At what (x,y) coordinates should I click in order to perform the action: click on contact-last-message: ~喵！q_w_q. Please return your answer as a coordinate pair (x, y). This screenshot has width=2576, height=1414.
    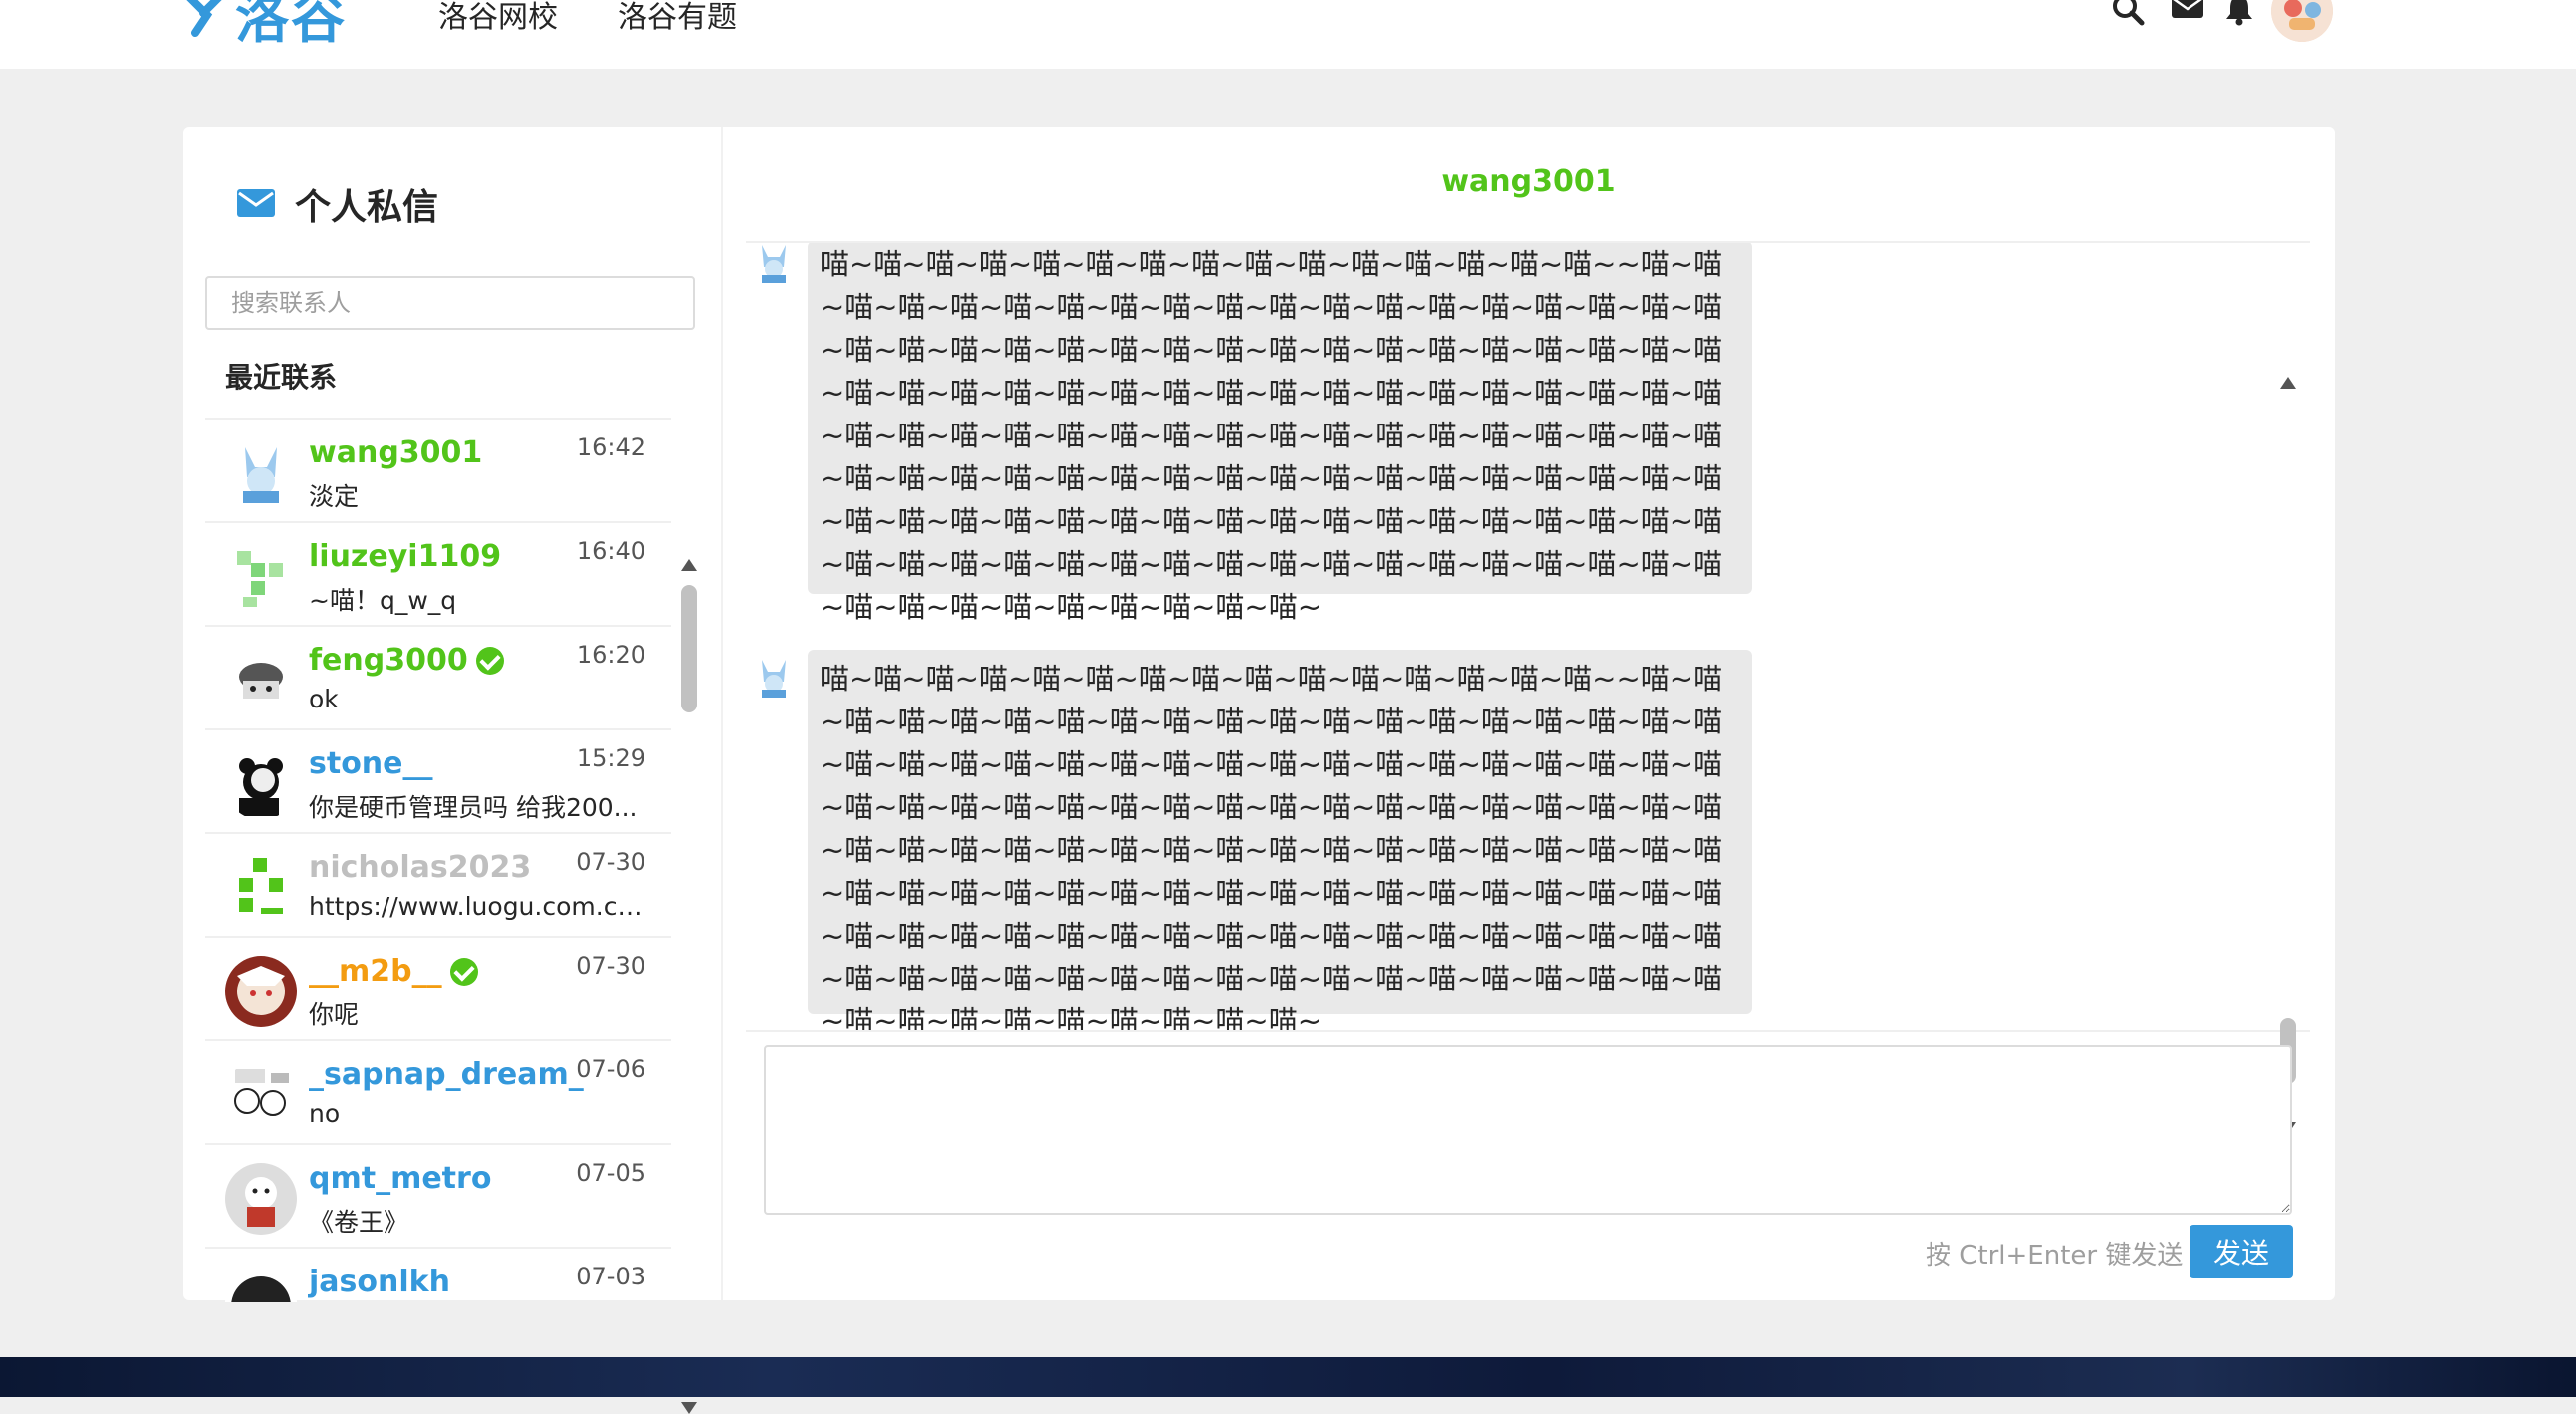
    Looking at the image, I should click on (383, 600).